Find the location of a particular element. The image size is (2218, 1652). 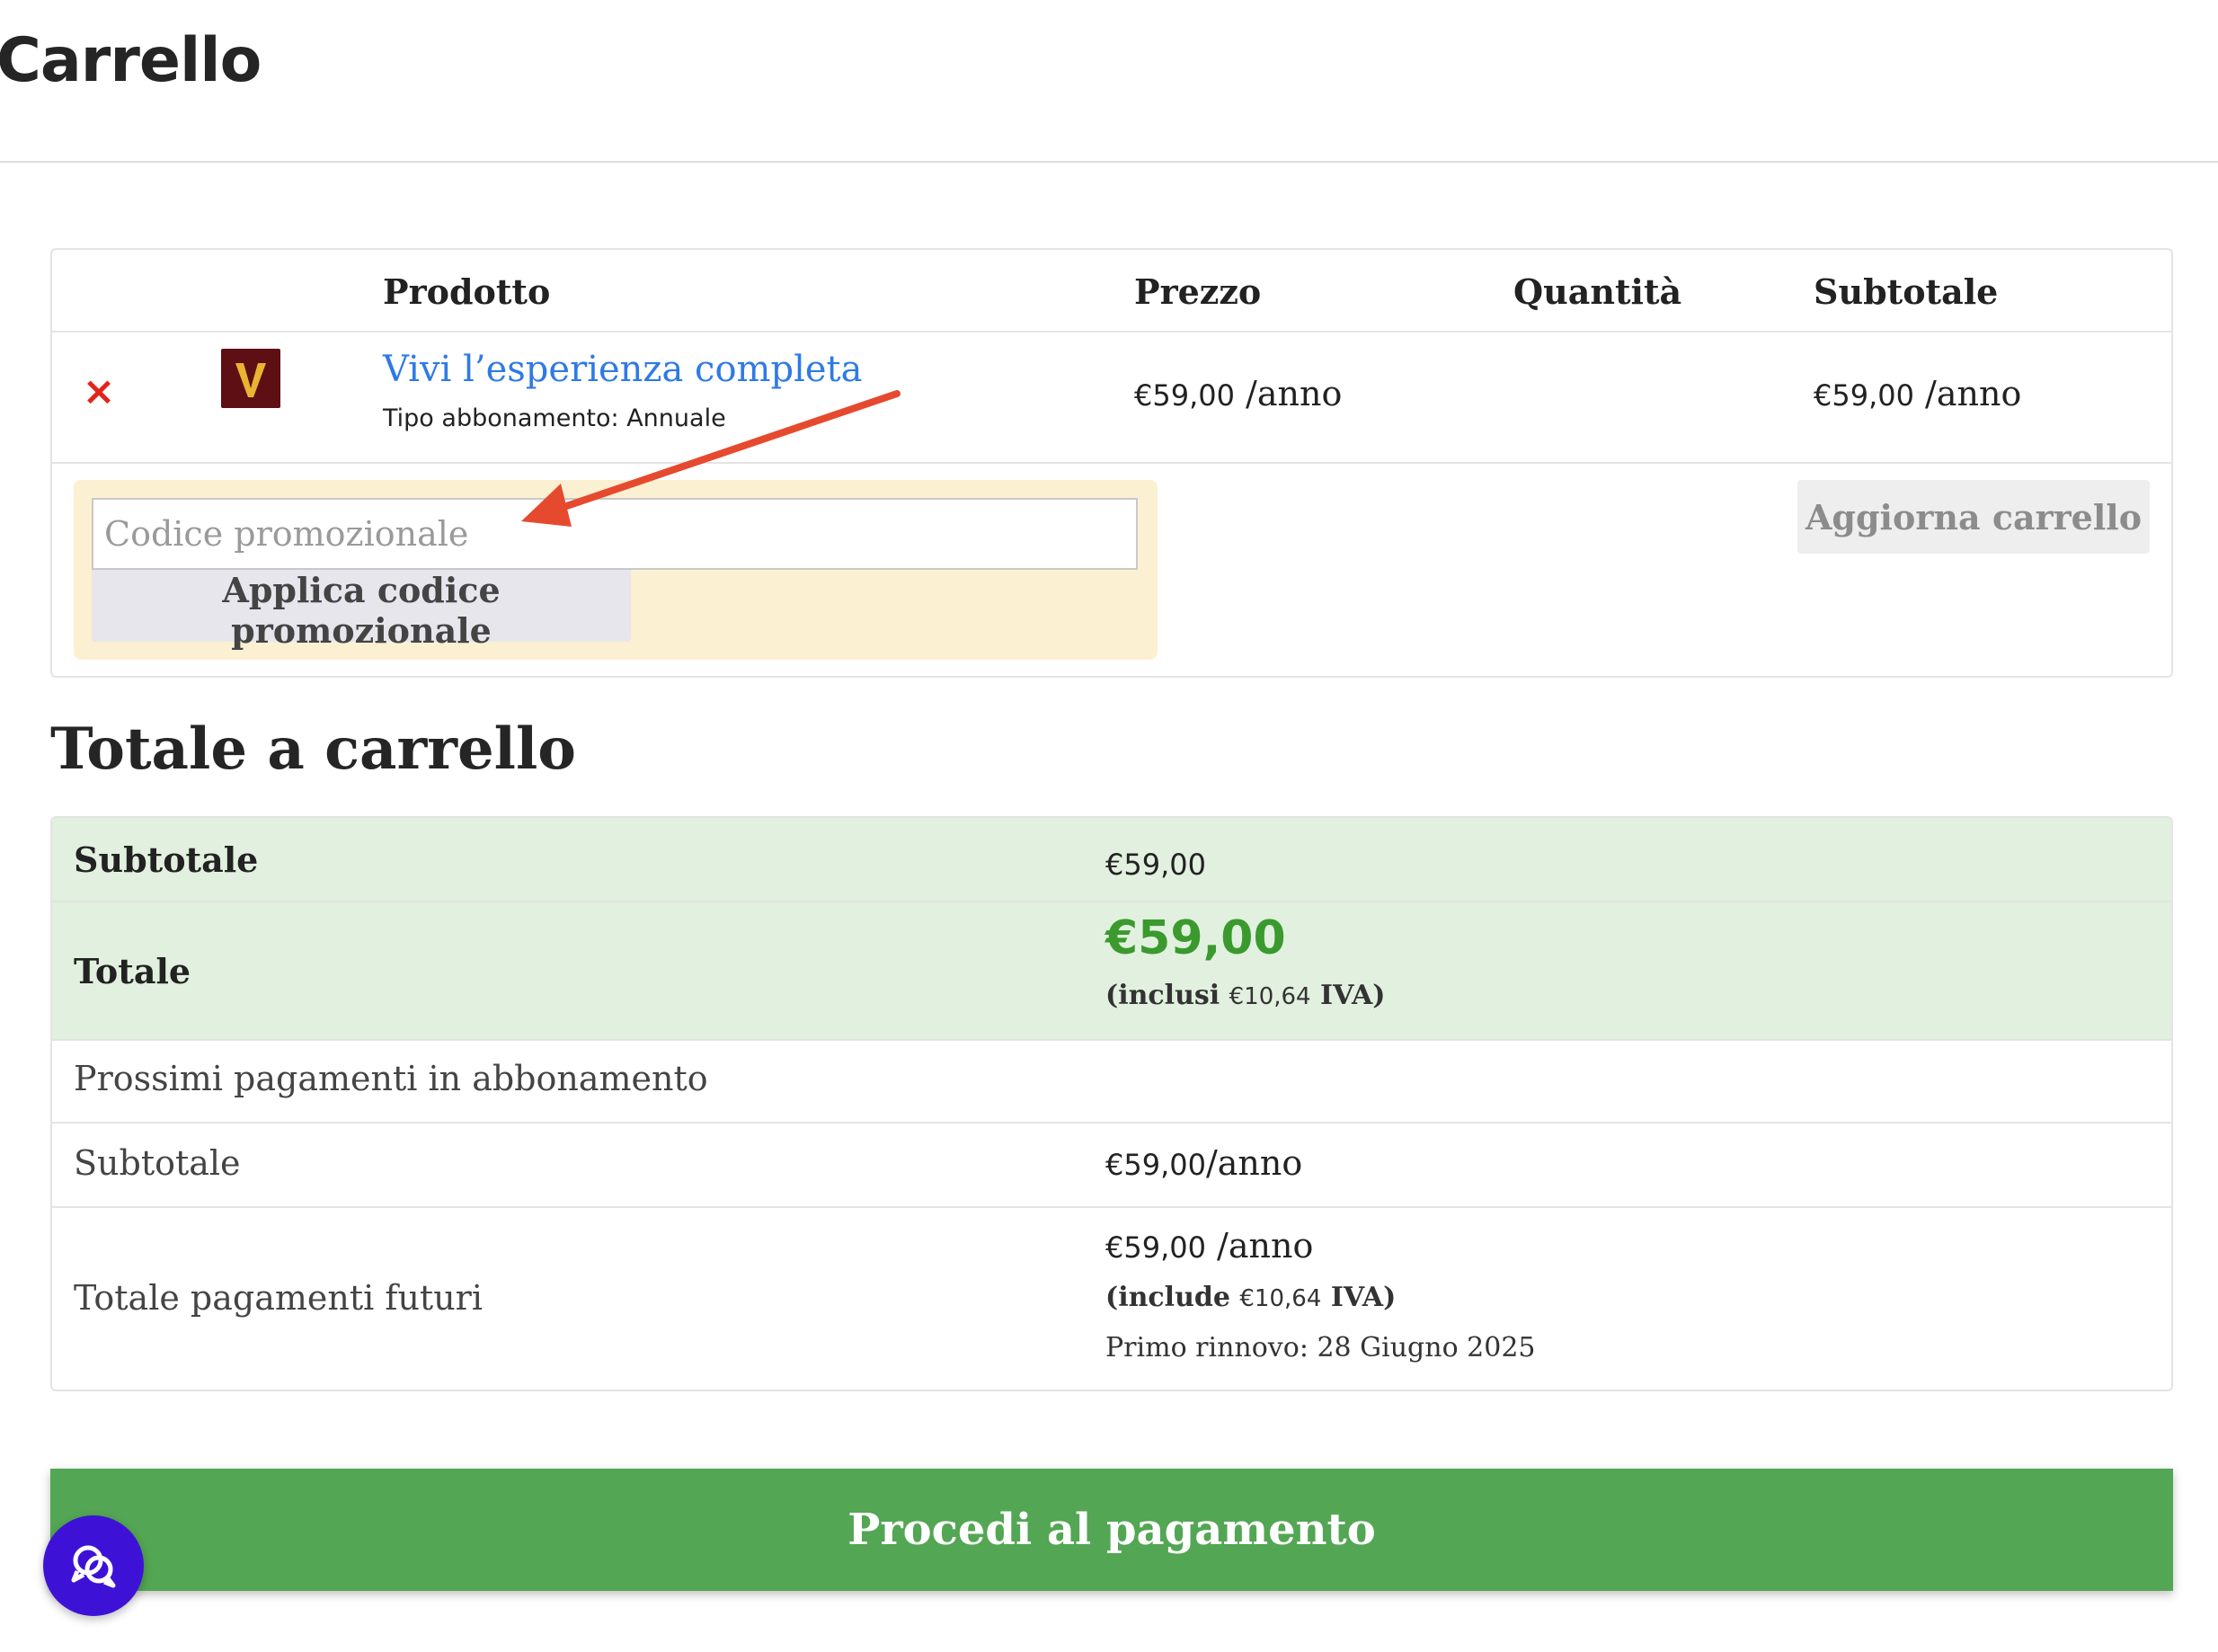

recurring-heading-row: Prossimi pagamenti in abbonamento is located at coordinates (1111, 1082).